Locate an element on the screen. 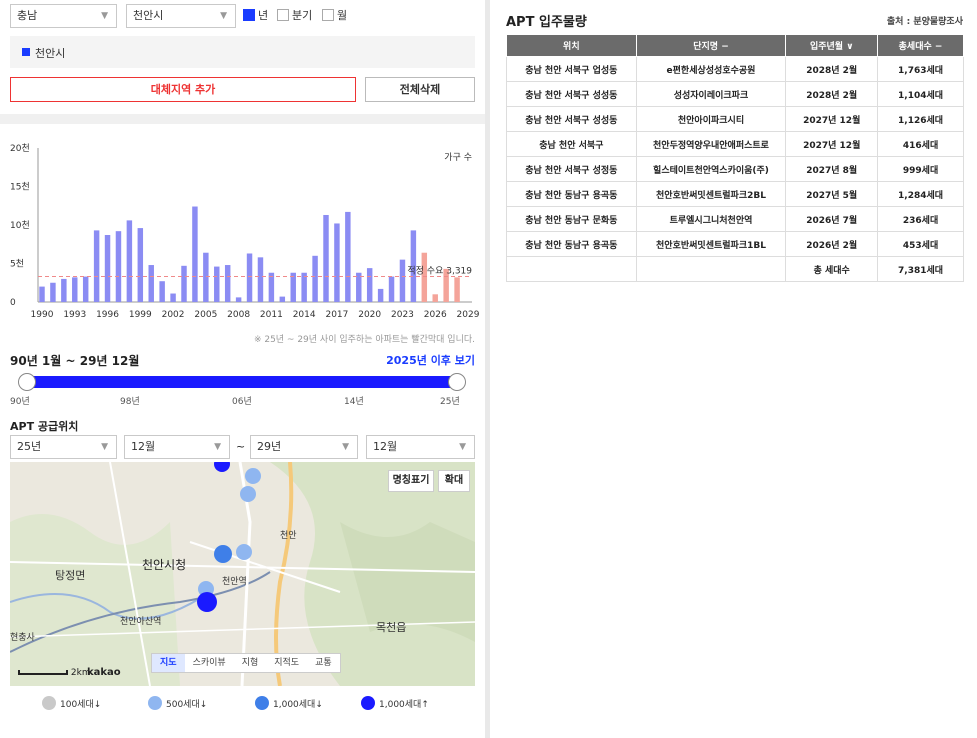  y-tick-label: 0 is located at coordinates (13, 303).